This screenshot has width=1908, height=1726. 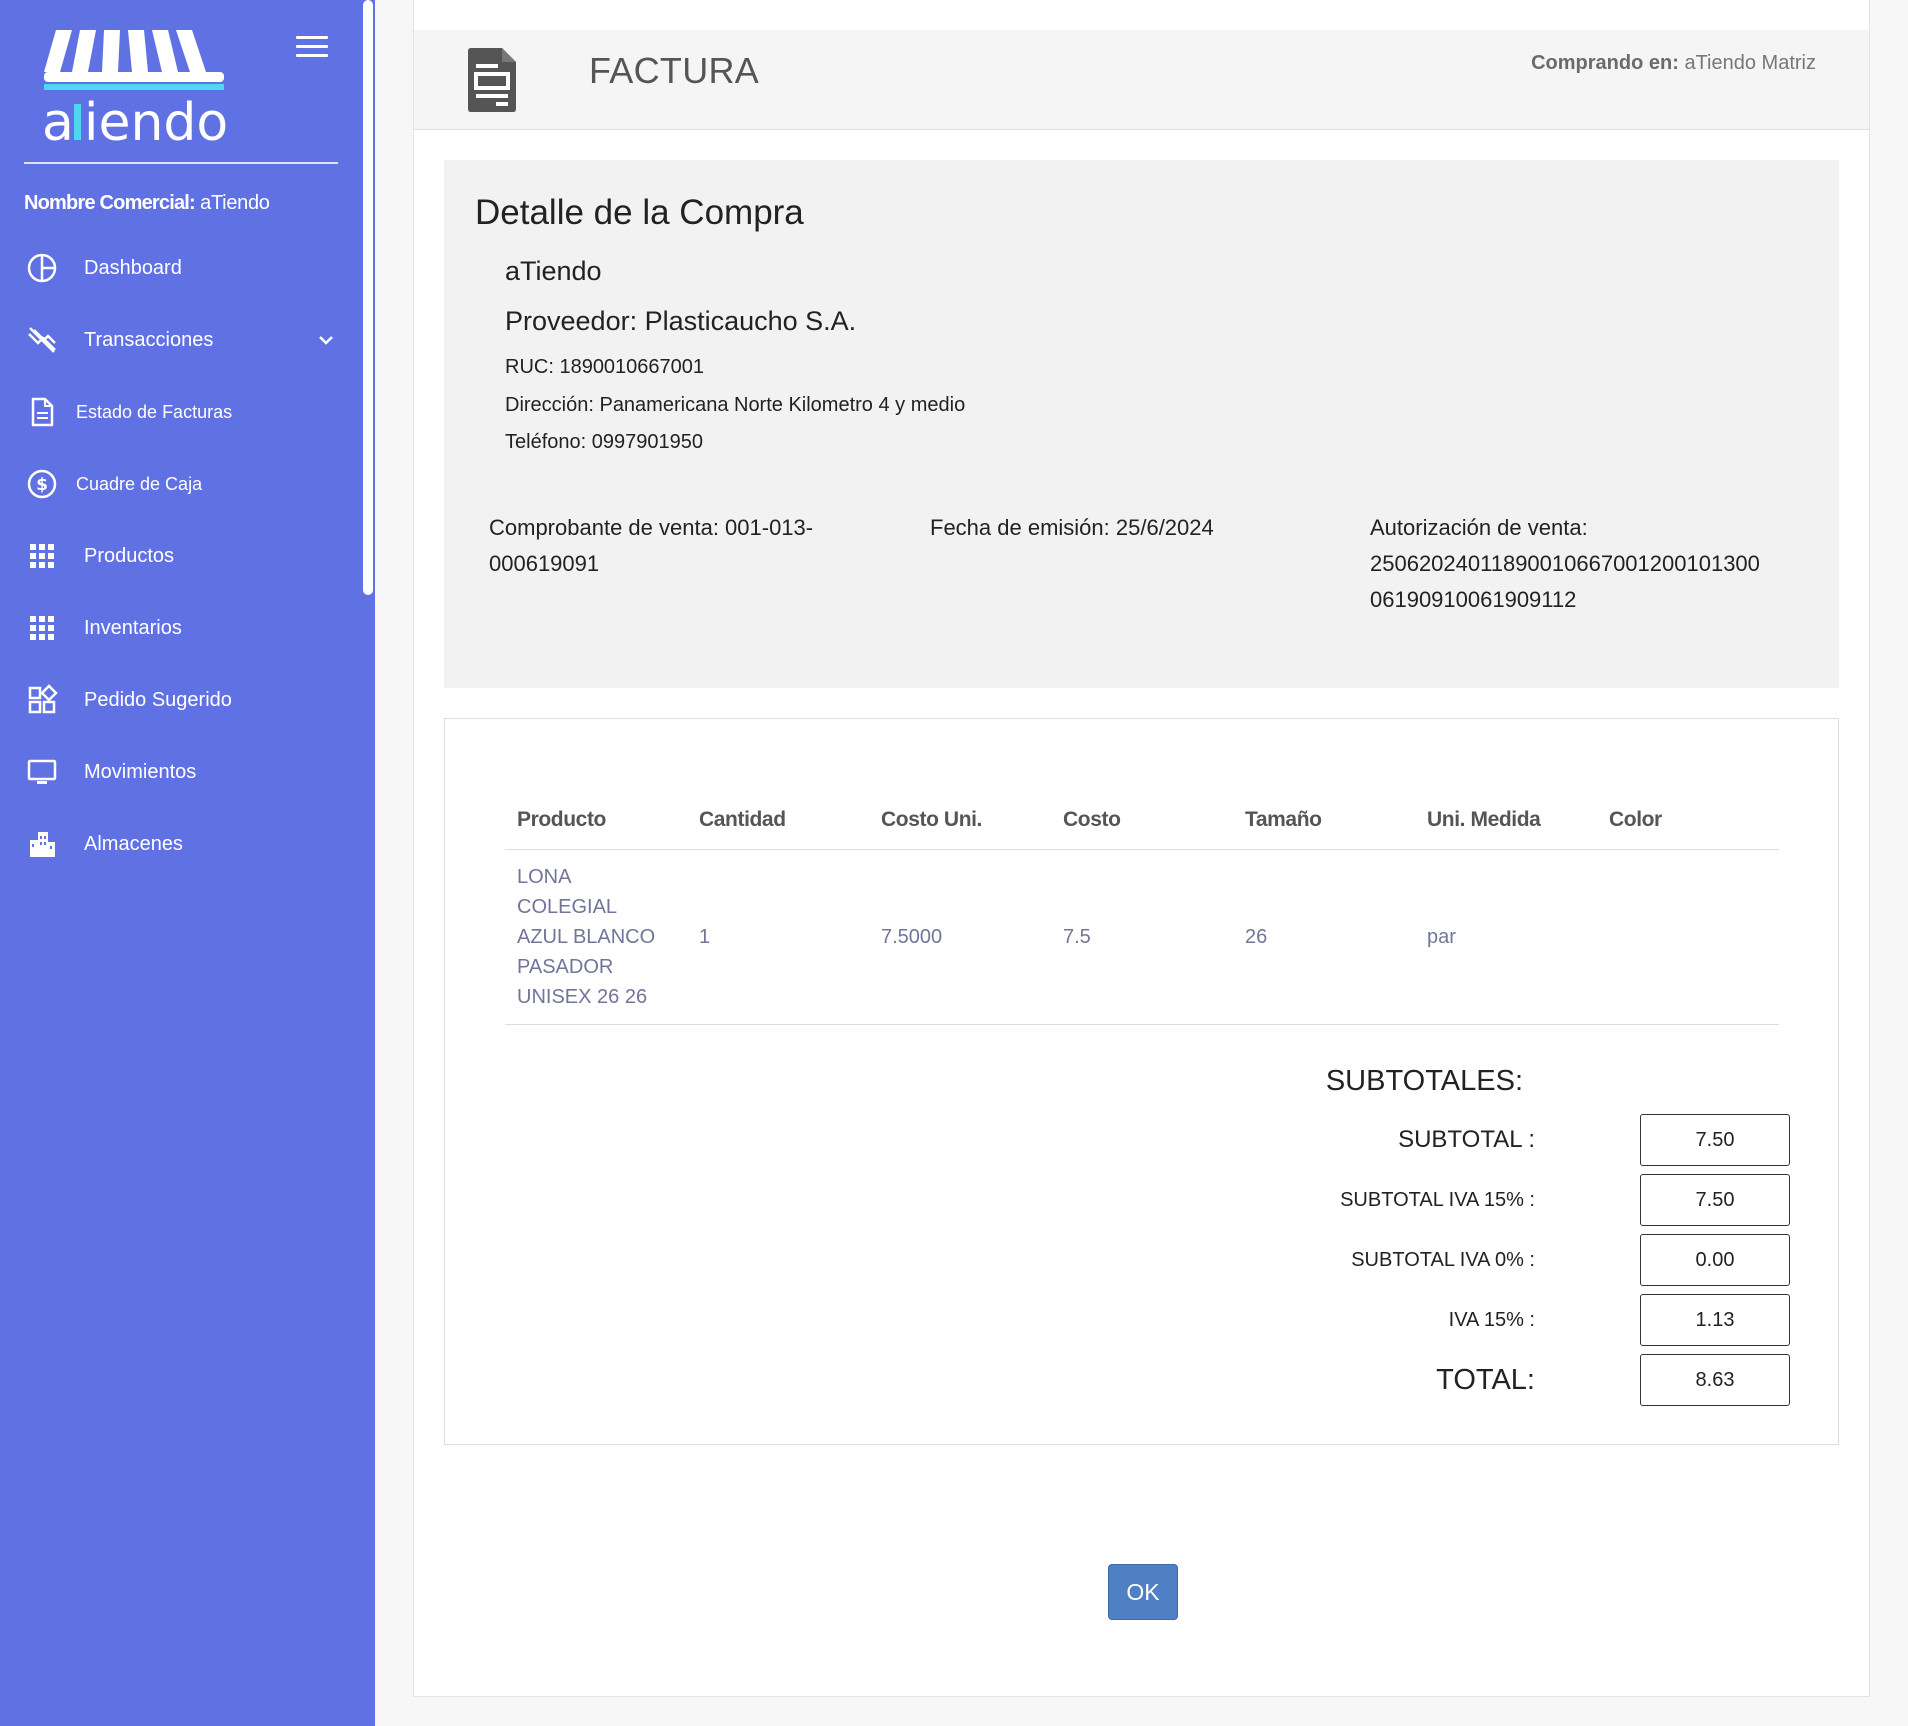 What do you see at coordinates (492, 80) in the screenshot?
I see `invoice-document-icon` at bounding box center [492, 80].